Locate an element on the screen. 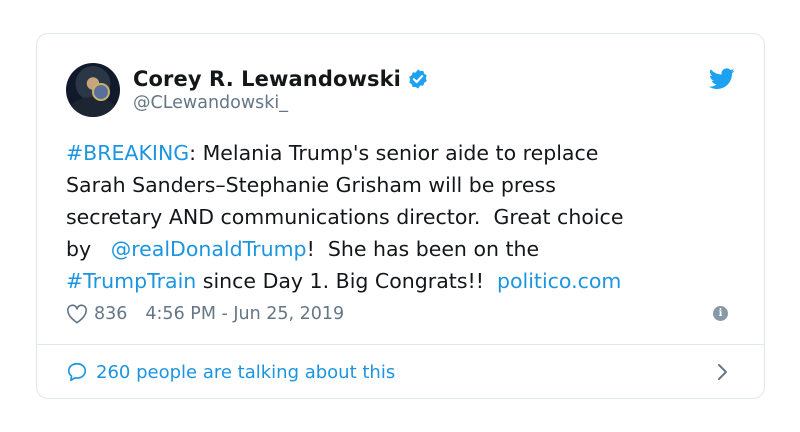 The image size is (800, 432). like-count: 836 is located at coordinates (110, 314).